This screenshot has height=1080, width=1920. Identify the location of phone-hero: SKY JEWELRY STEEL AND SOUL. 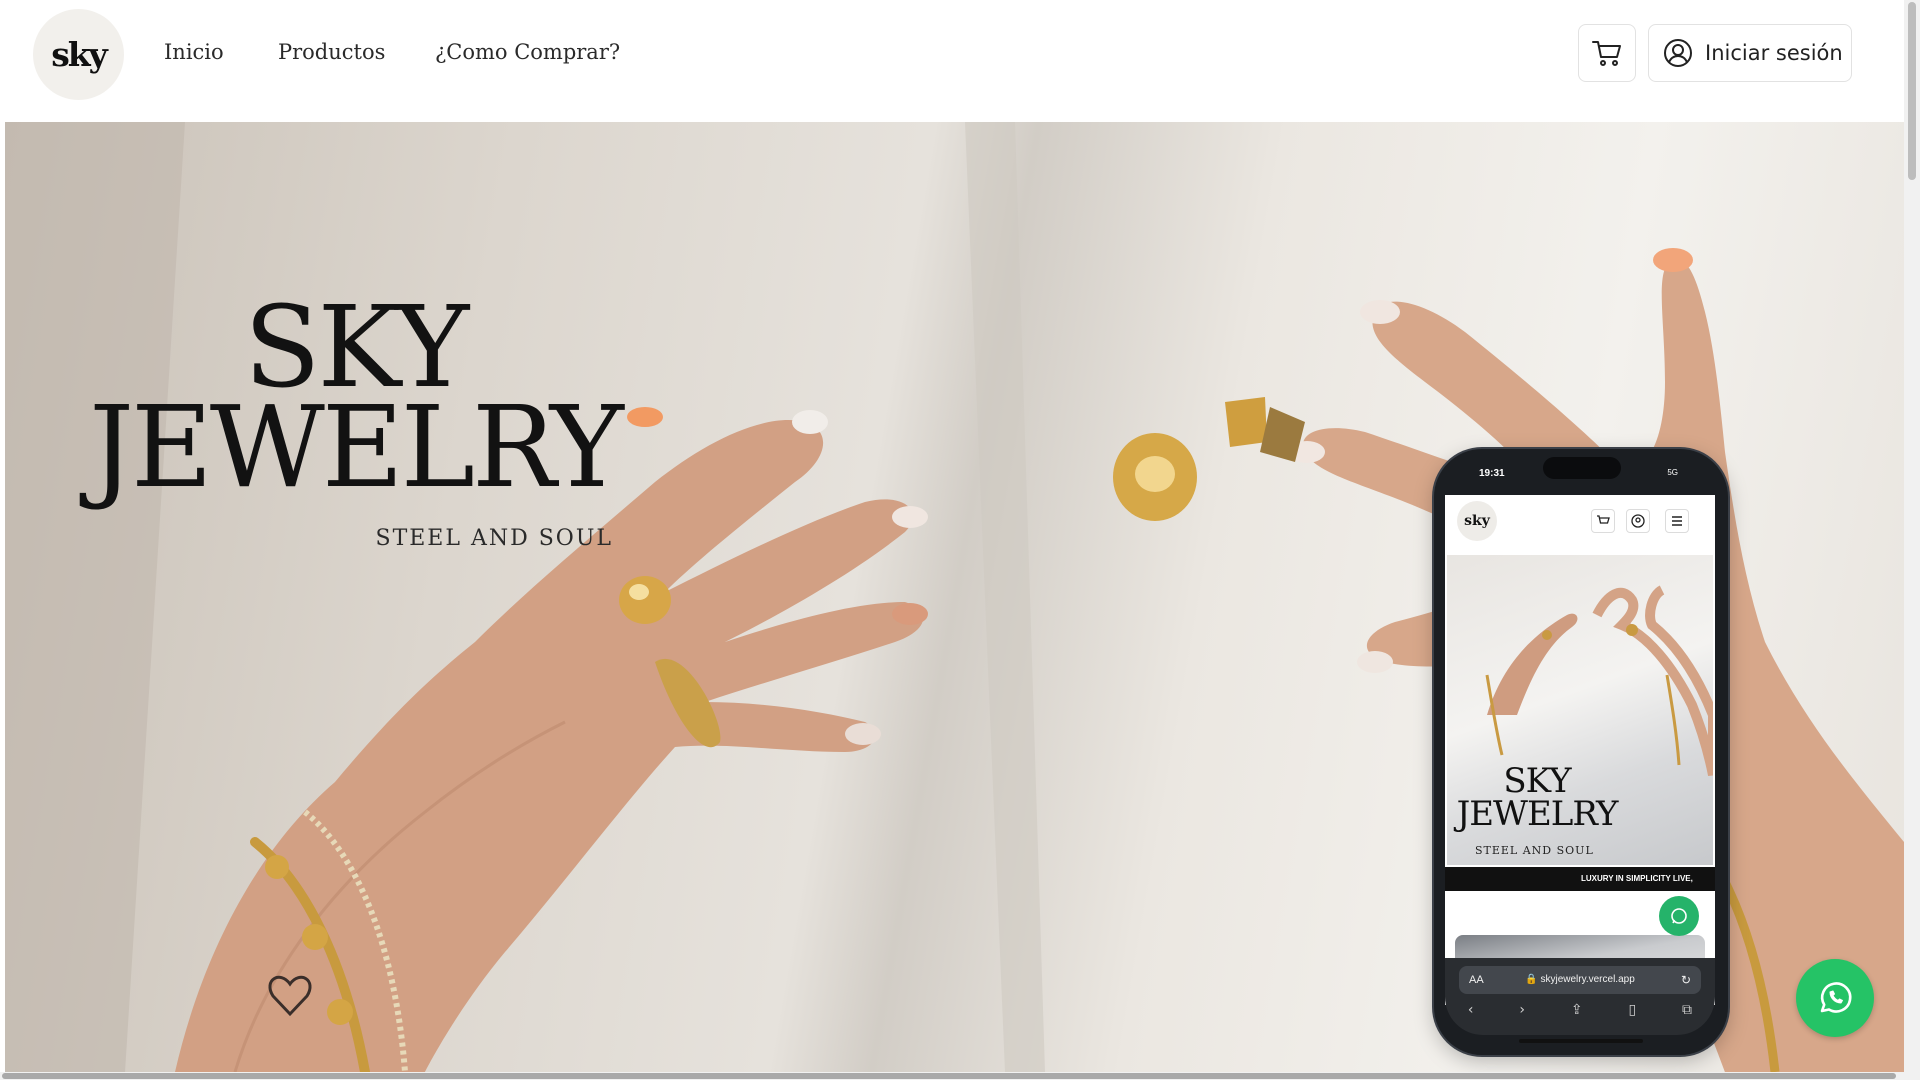
(1580, 710).